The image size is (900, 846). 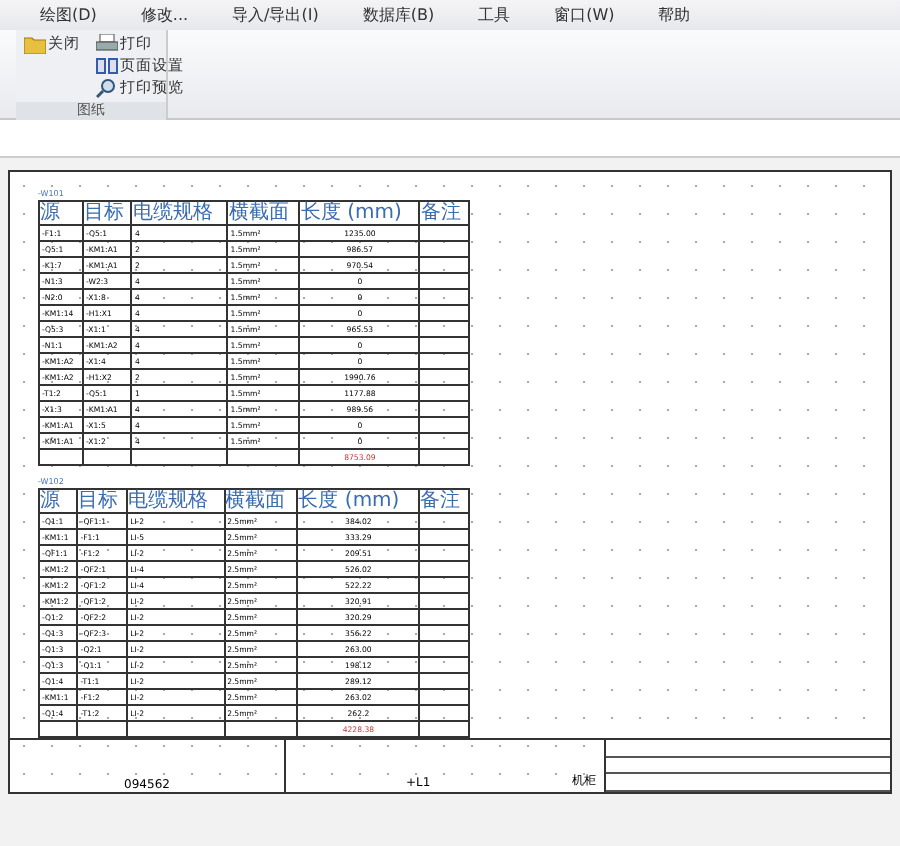 What do you see at coordinates (68, 15) in the screenshot?
I see `menu-item: 绘图(D)` at bounding box center [68, 15].